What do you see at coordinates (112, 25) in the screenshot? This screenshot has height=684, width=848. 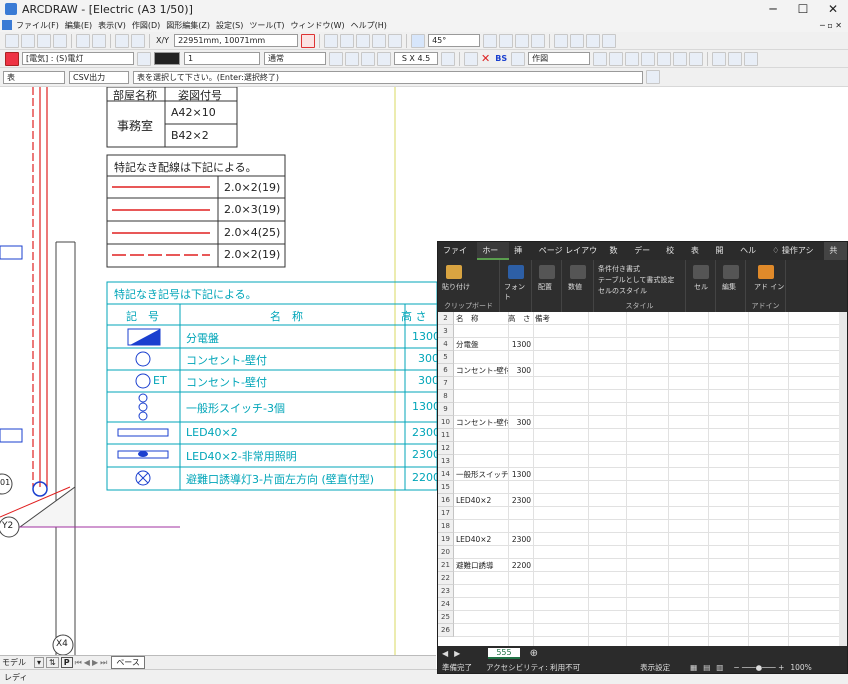 I see `menu-view: 表示(V)` at bounding box center [112, 25].